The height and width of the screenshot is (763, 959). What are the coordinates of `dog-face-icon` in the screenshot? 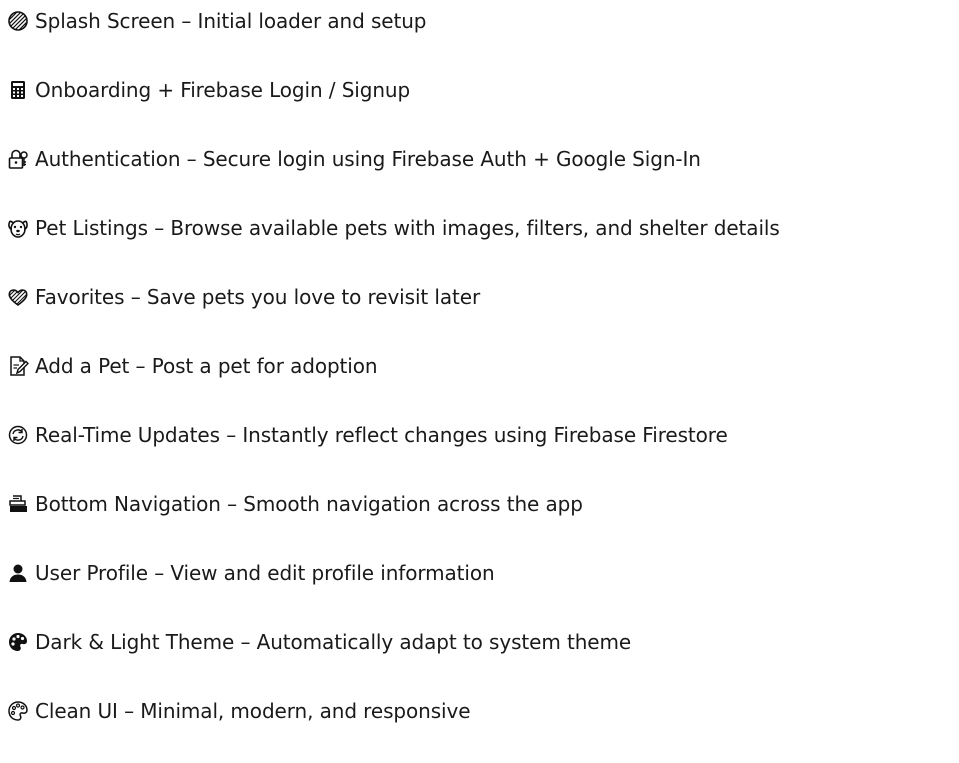 It's located at (18, 228).